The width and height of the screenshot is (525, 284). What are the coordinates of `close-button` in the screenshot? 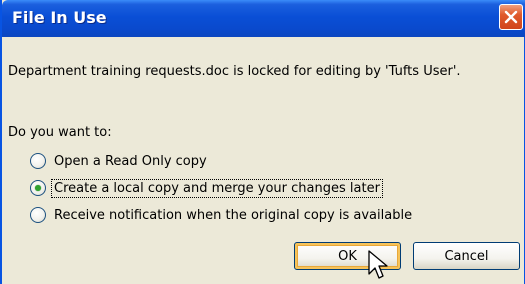 It's located at (511, 17).